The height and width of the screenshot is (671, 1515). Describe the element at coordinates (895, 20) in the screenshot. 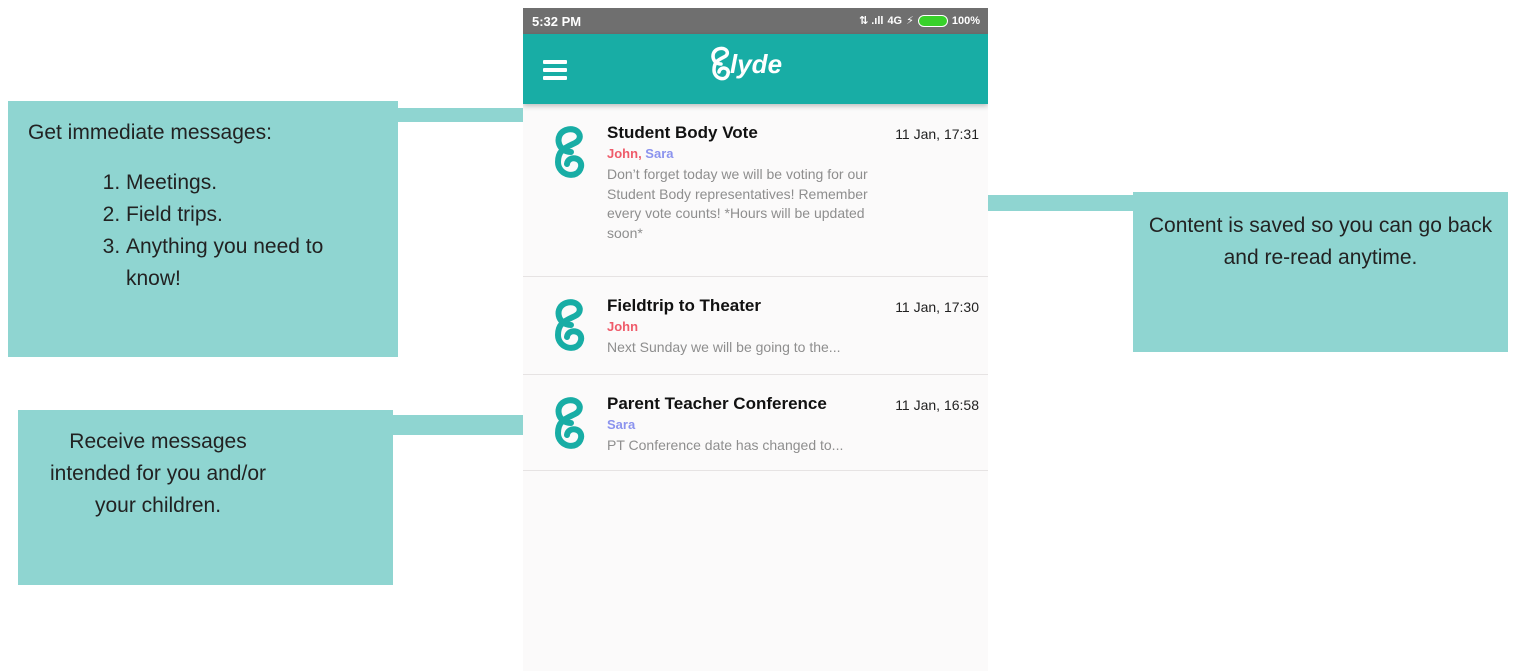

I see `network-type: 4G` at that location.